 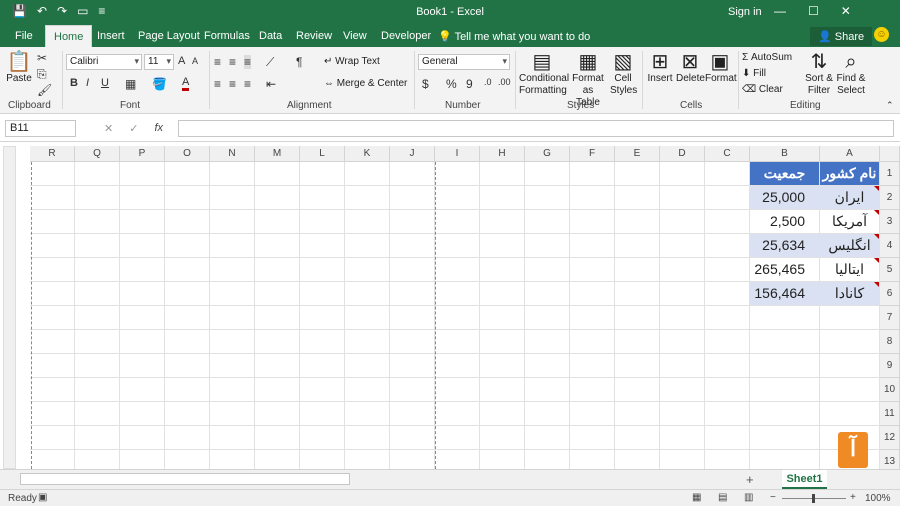 What do you see at coordinates (850, 246) in the screenshot?
I see `country-cell: انگلیس` at bounding box center [850, 246].